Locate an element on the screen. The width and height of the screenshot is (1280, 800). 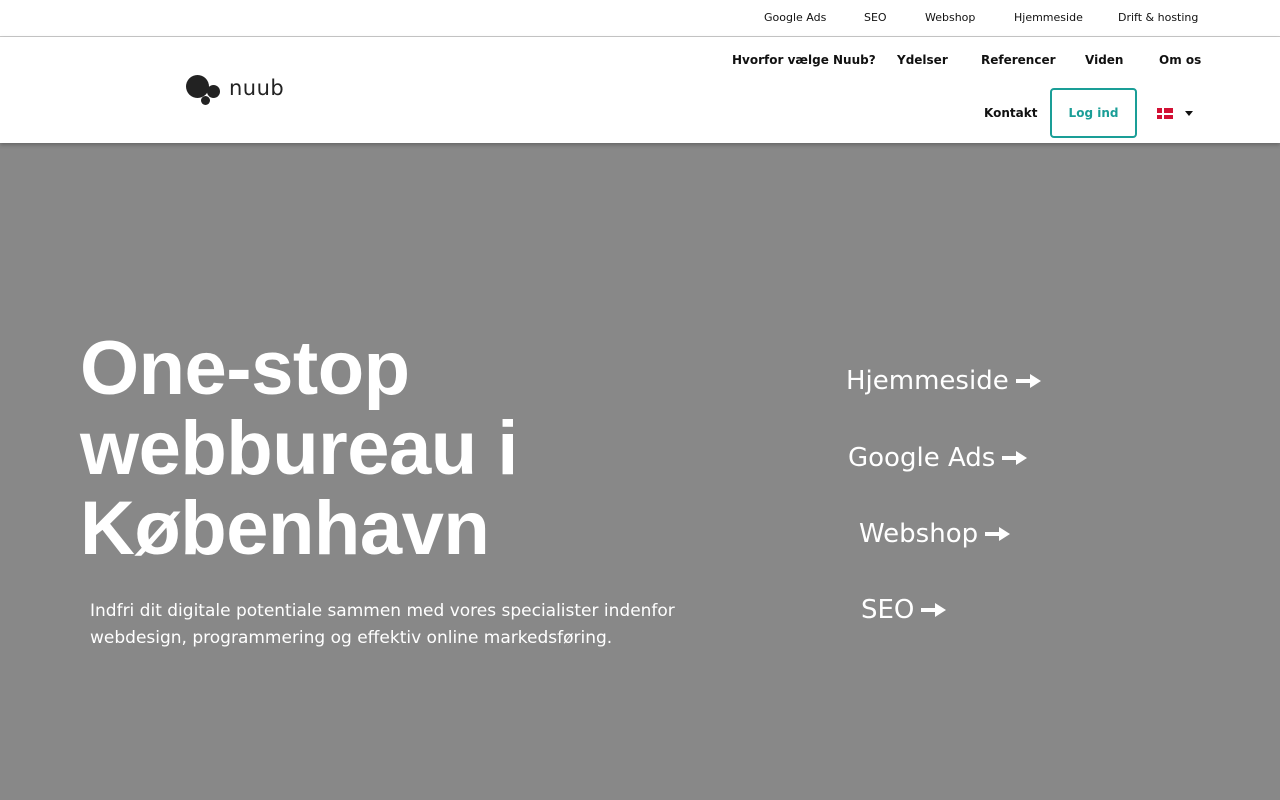
logo-wordmark: nuub is located at coordinates (257, 88).